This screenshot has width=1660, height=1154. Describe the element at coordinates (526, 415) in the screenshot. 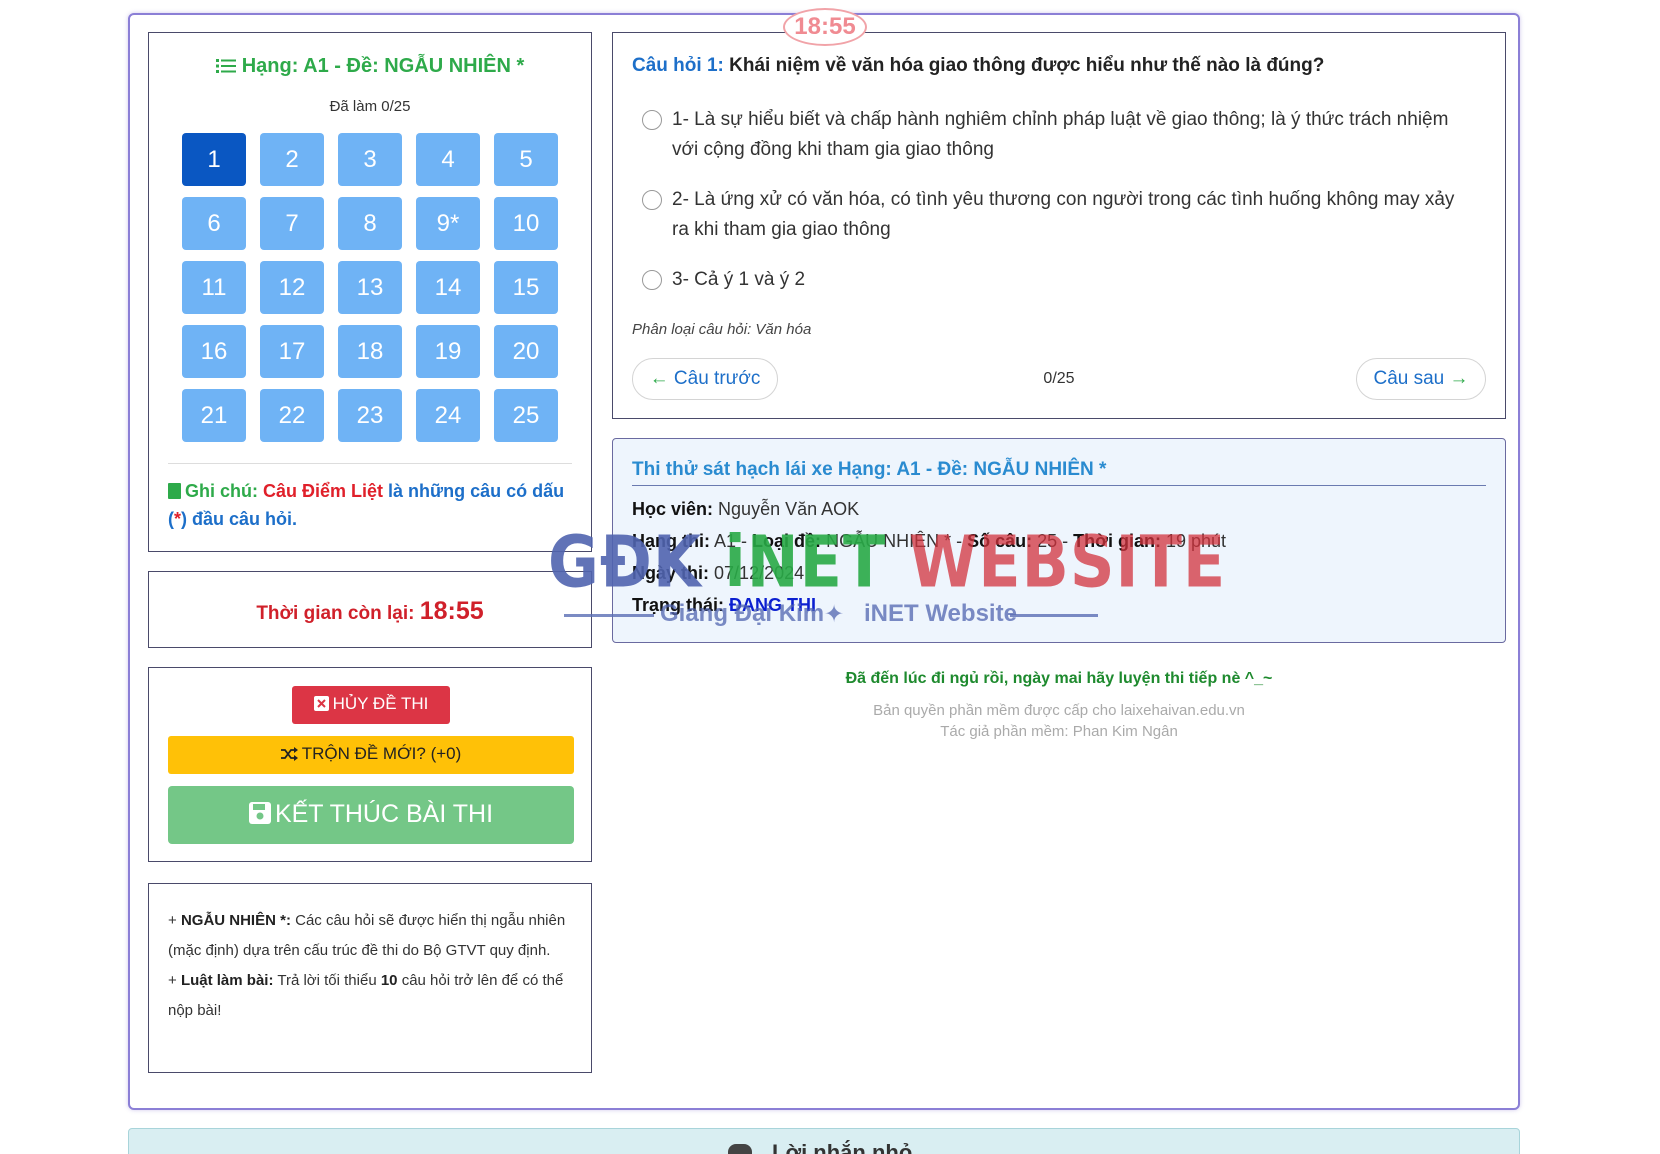

I see `question-number-button: 25` at that location.